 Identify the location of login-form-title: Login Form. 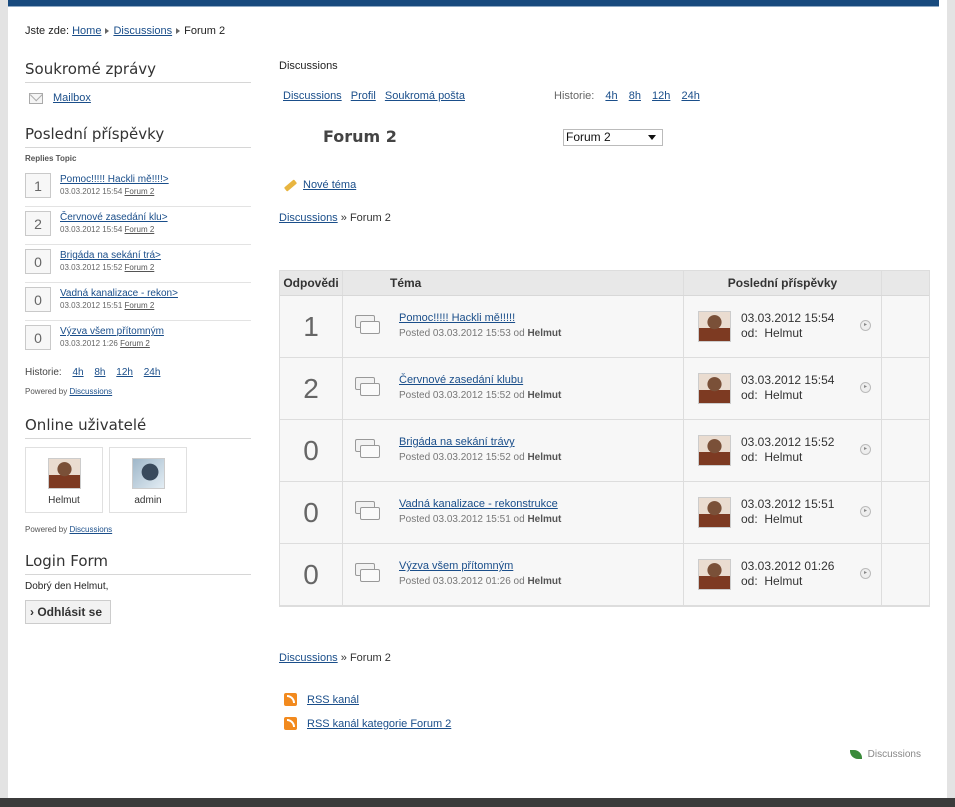
(138, 563).